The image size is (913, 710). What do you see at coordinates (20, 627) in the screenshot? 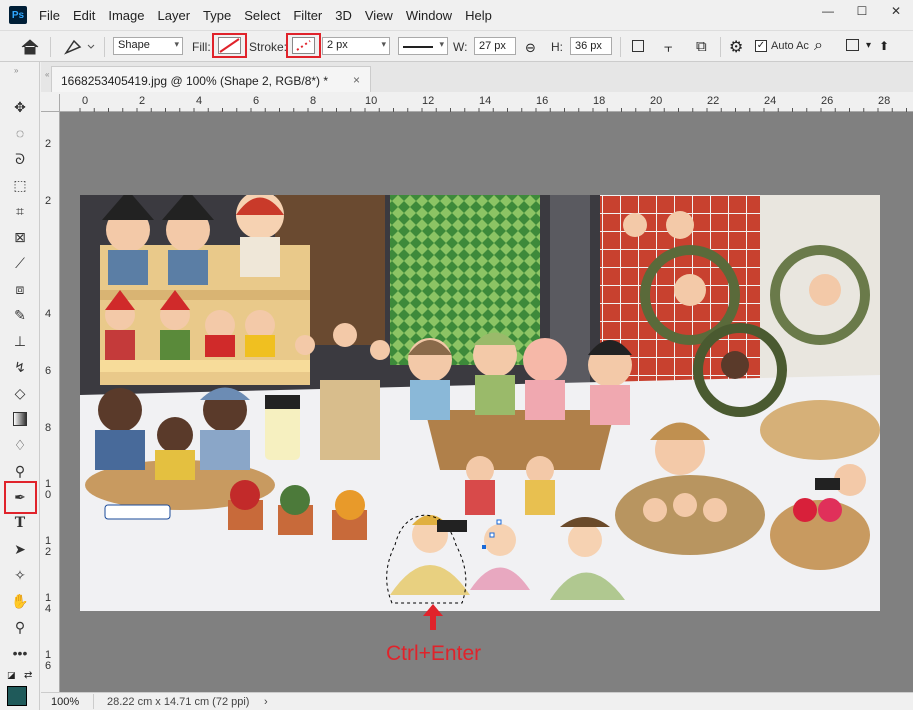
I see `zoom-tool-icon: ⚲` at bounding box center [20, 627].